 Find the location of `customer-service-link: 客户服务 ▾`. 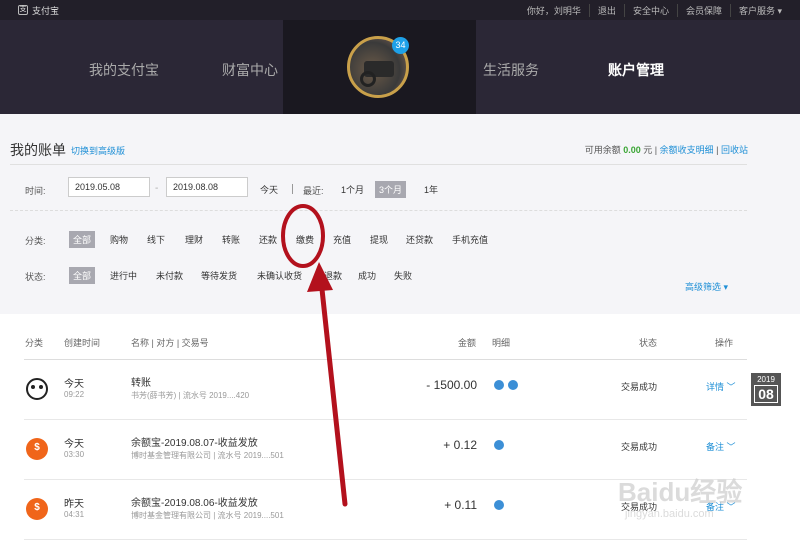

customer-service-link: 客户服务 ▾ is located at coordinates (759, 10).